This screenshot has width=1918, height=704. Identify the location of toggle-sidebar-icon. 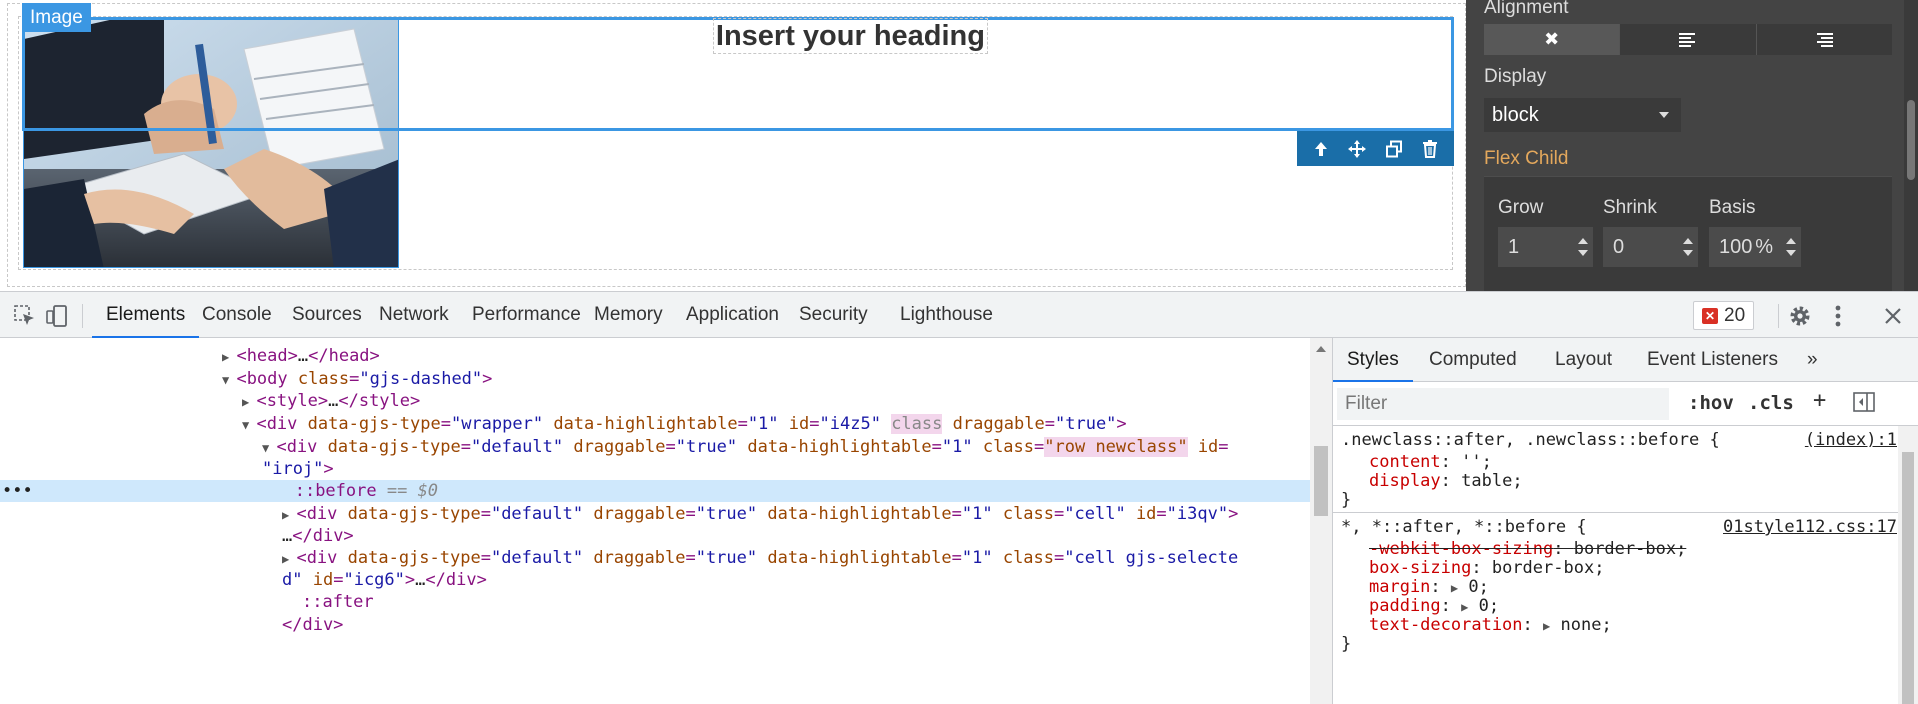
(1864, 404).